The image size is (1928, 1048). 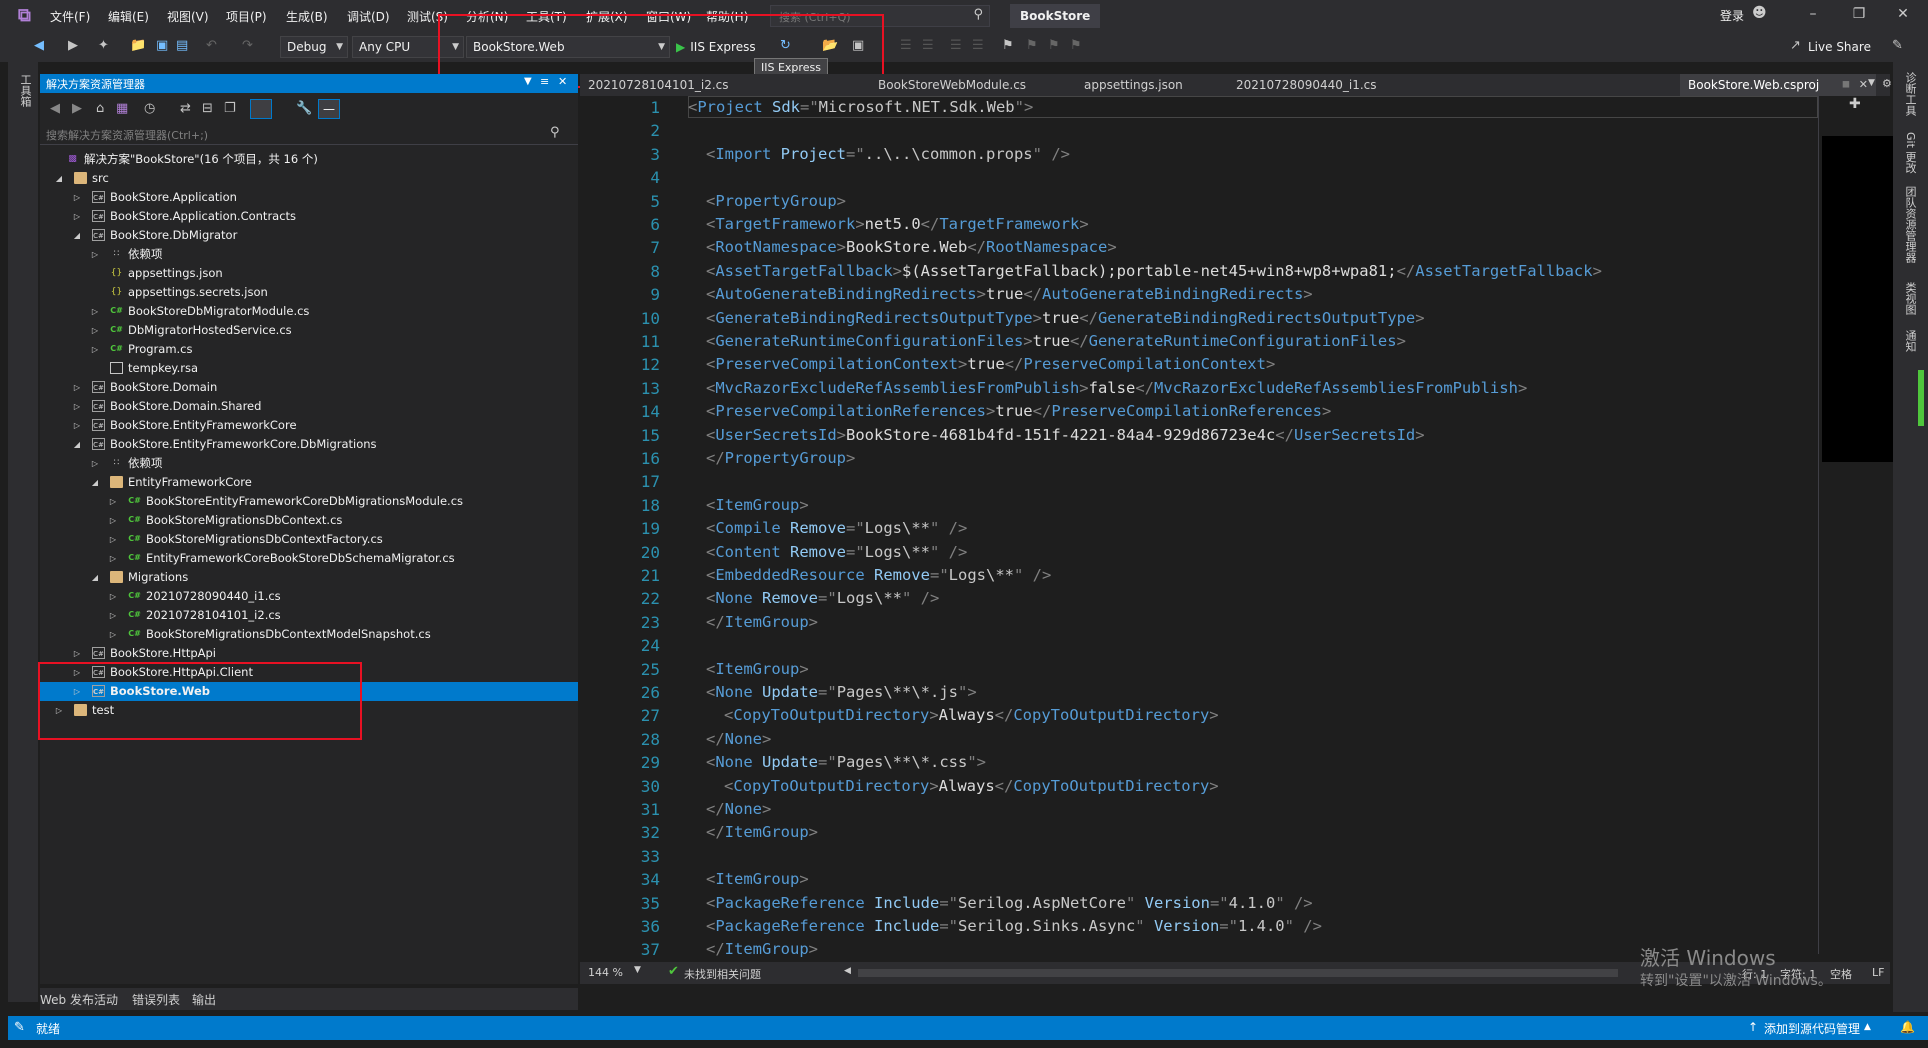 I want to click on pin-icon: ◼, so click(x=1846, y=85).